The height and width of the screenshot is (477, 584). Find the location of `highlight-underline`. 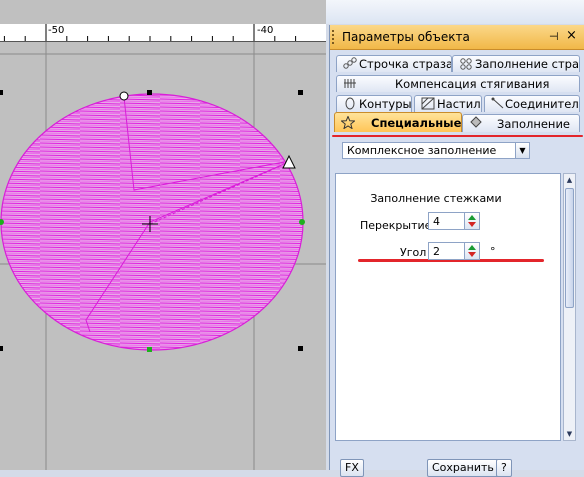

highlight-underline is located at coordinates (457, 136).